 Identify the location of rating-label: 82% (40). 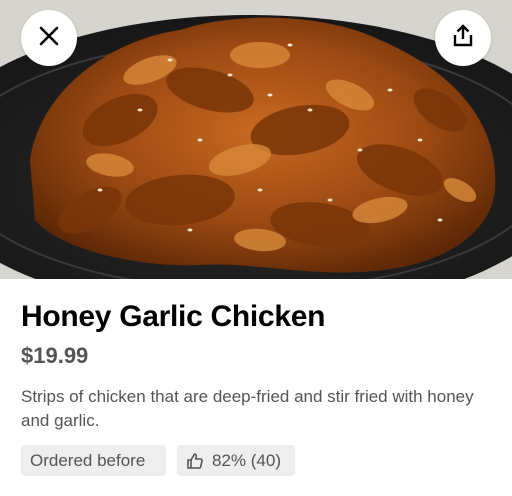
(246, 460).